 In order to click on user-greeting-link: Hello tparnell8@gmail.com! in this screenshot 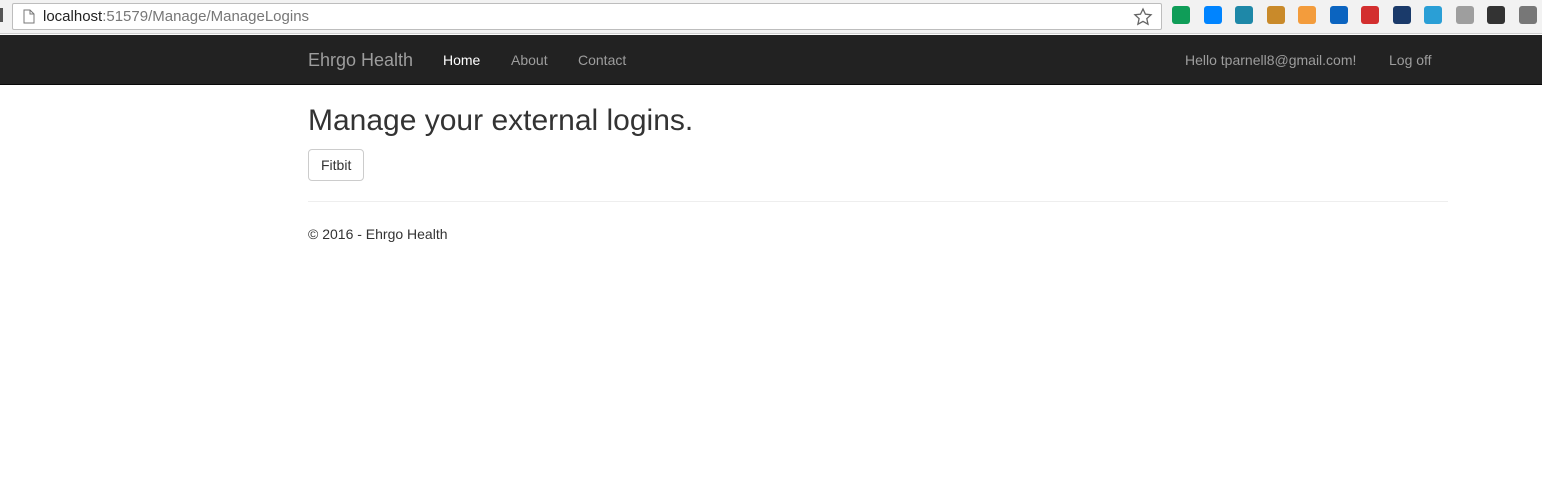, I will do `click(1270, 60)`.